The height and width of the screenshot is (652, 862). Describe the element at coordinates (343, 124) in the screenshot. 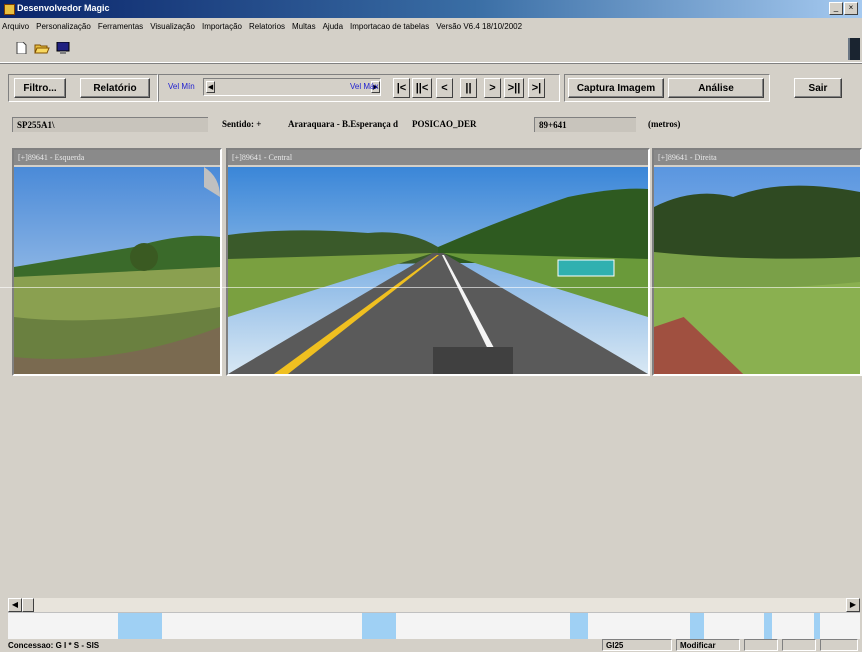

I see `sentido-value: Araraquara - B.Esperança d` at that location.